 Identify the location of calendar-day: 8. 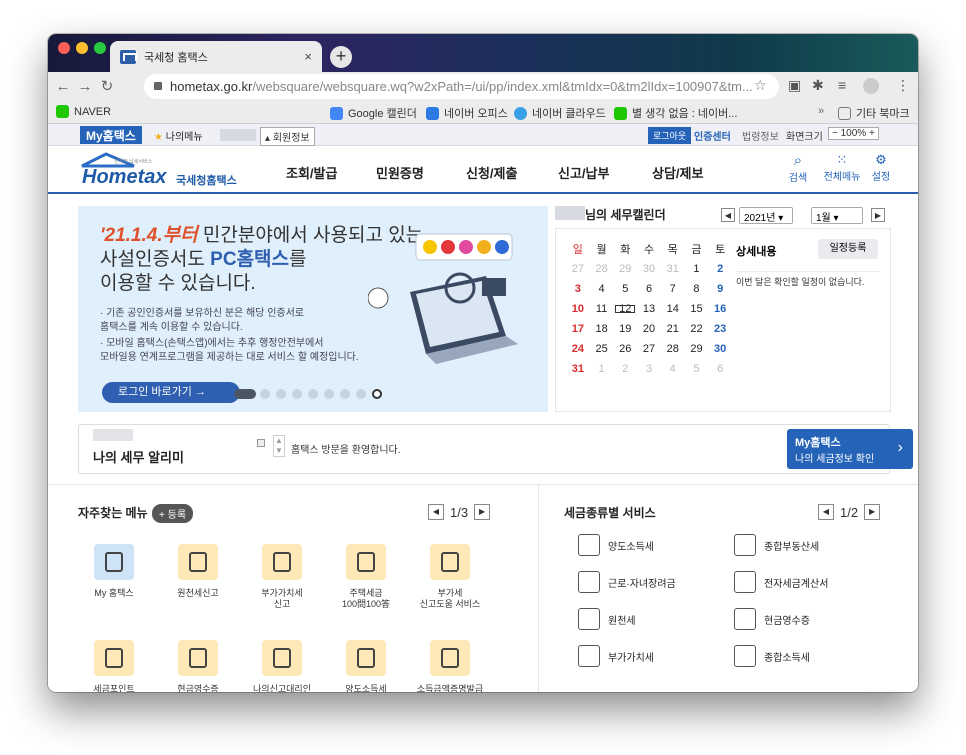
(697, 289).